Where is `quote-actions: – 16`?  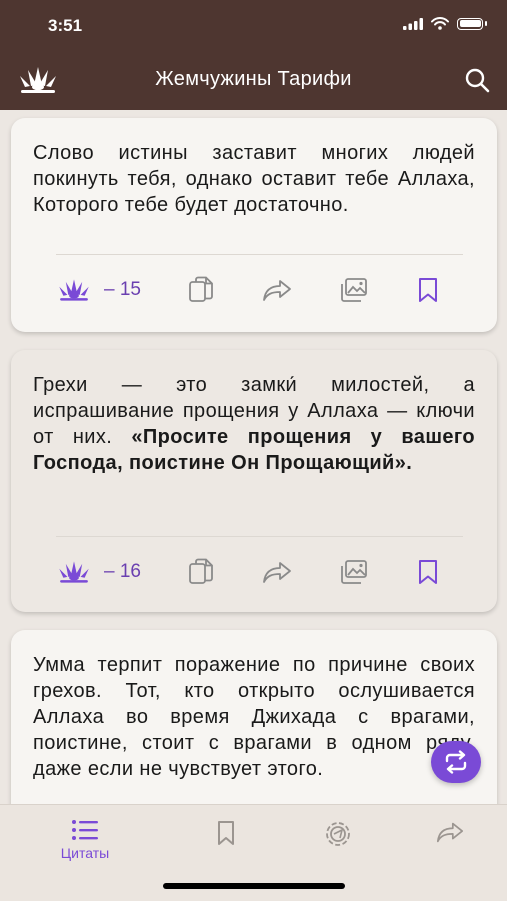
quote-actions: – 16 is located at coordinates (254, 572).